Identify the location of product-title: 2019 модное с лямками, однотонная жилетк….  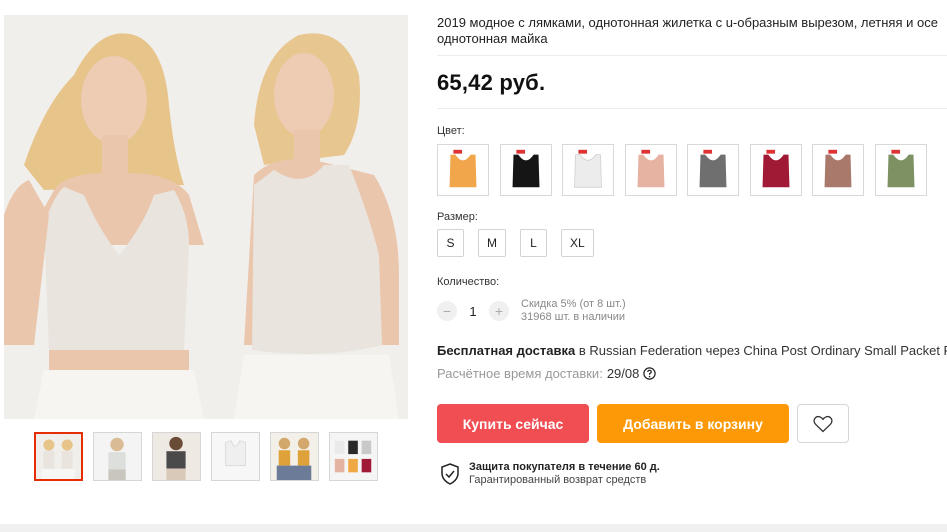
(692, 31).